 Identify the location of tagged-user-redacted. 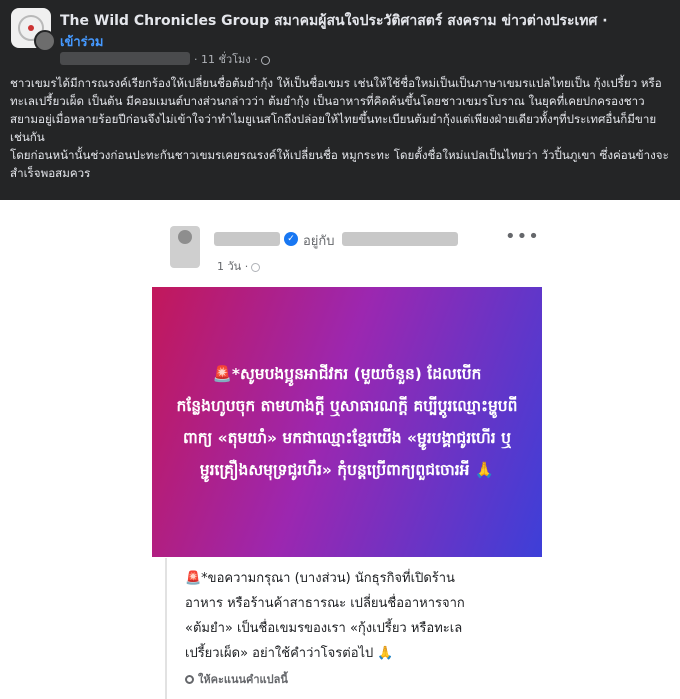
(400, 239).